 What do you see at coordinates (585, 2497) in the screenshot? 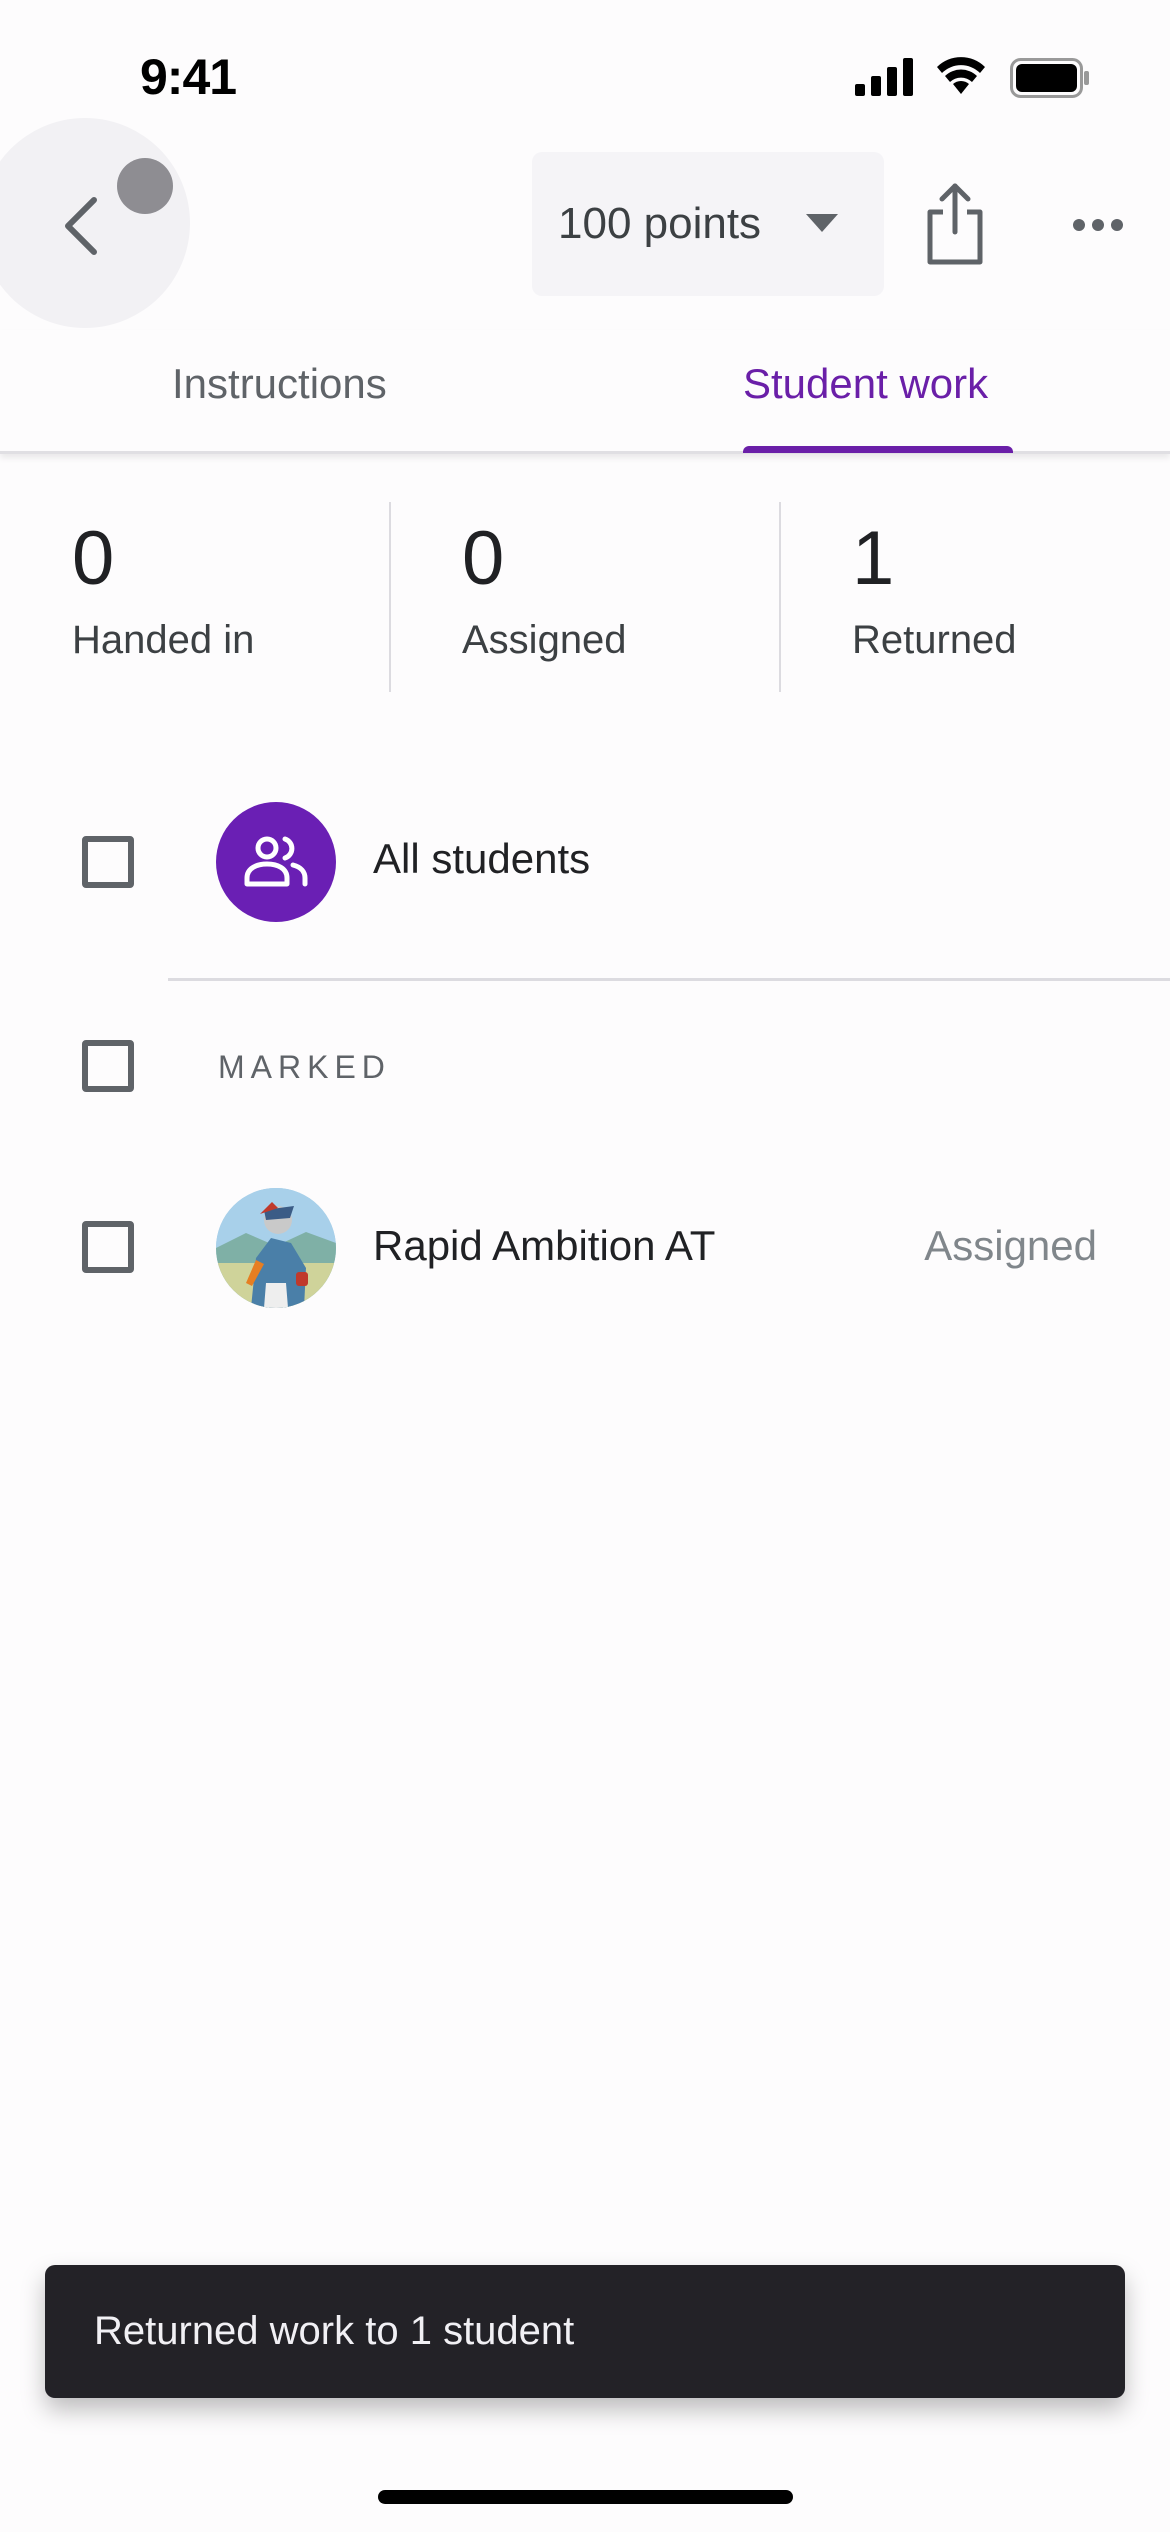
I see `home-indicator` at bounding box center [585, 2497].